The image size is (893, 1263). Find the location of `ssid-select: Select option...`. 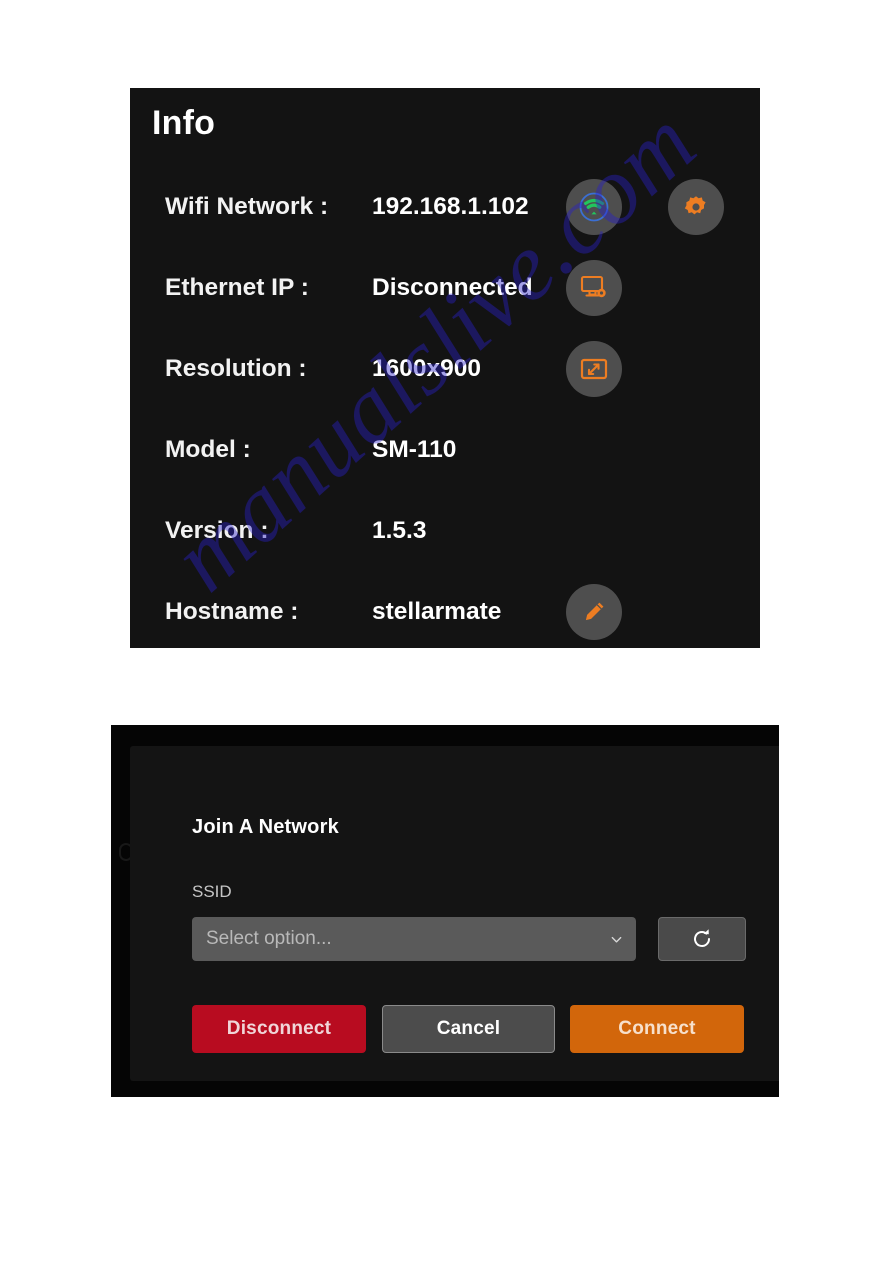

ssid-select: Select option... is located at coordinates (414, 939).